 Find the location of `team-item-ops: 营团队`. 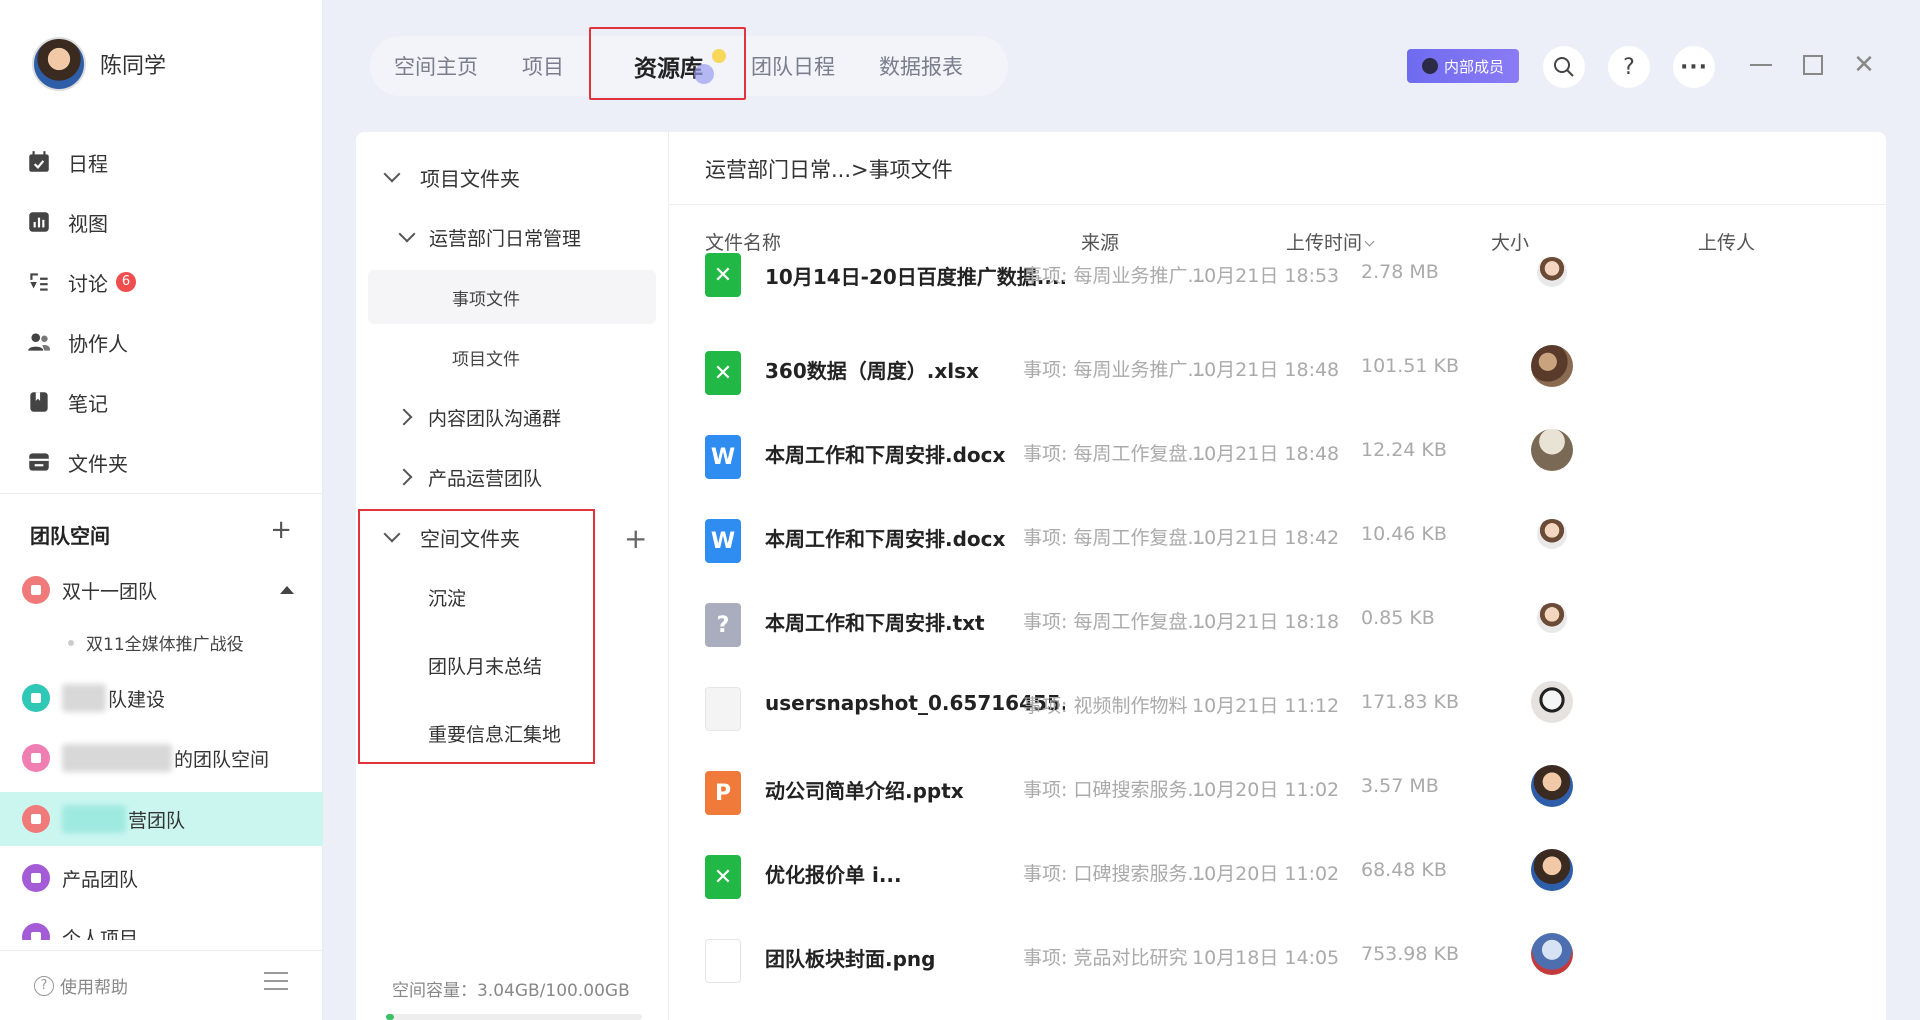

team-item-ops: 营团队 is located at coordinates (172, 819).